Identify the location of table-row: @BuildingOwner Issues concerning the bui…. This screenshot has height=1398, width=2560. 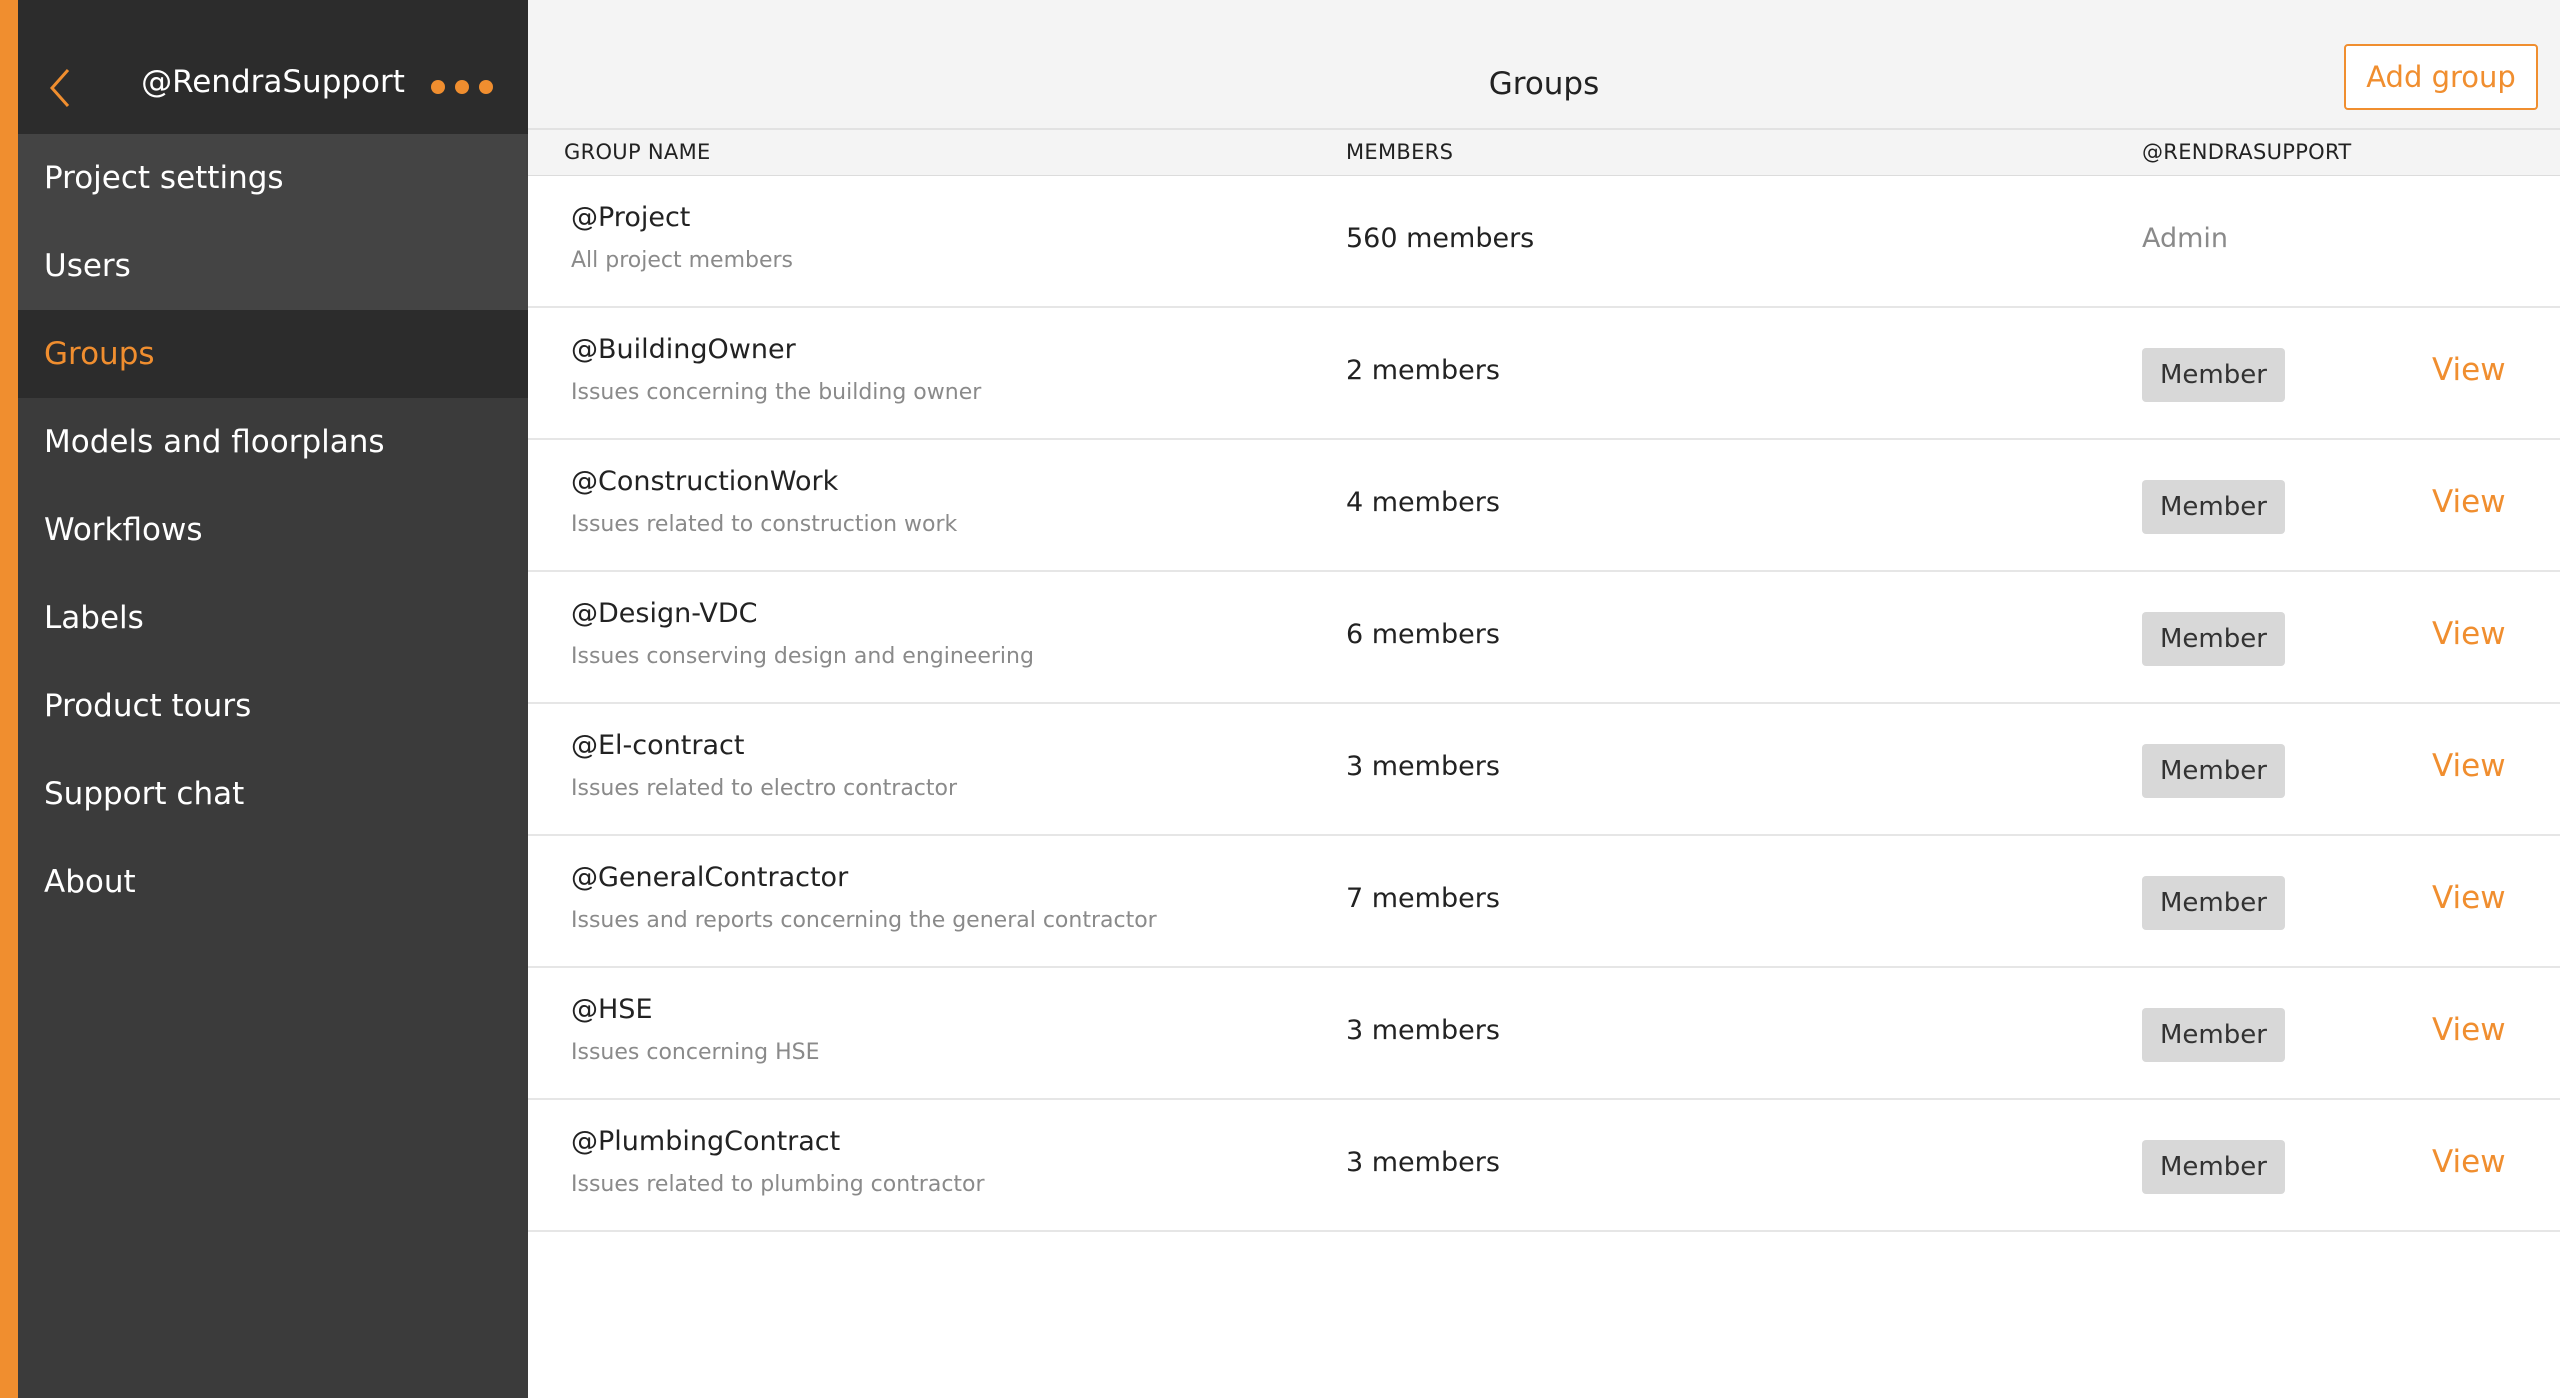
(1544, 374).